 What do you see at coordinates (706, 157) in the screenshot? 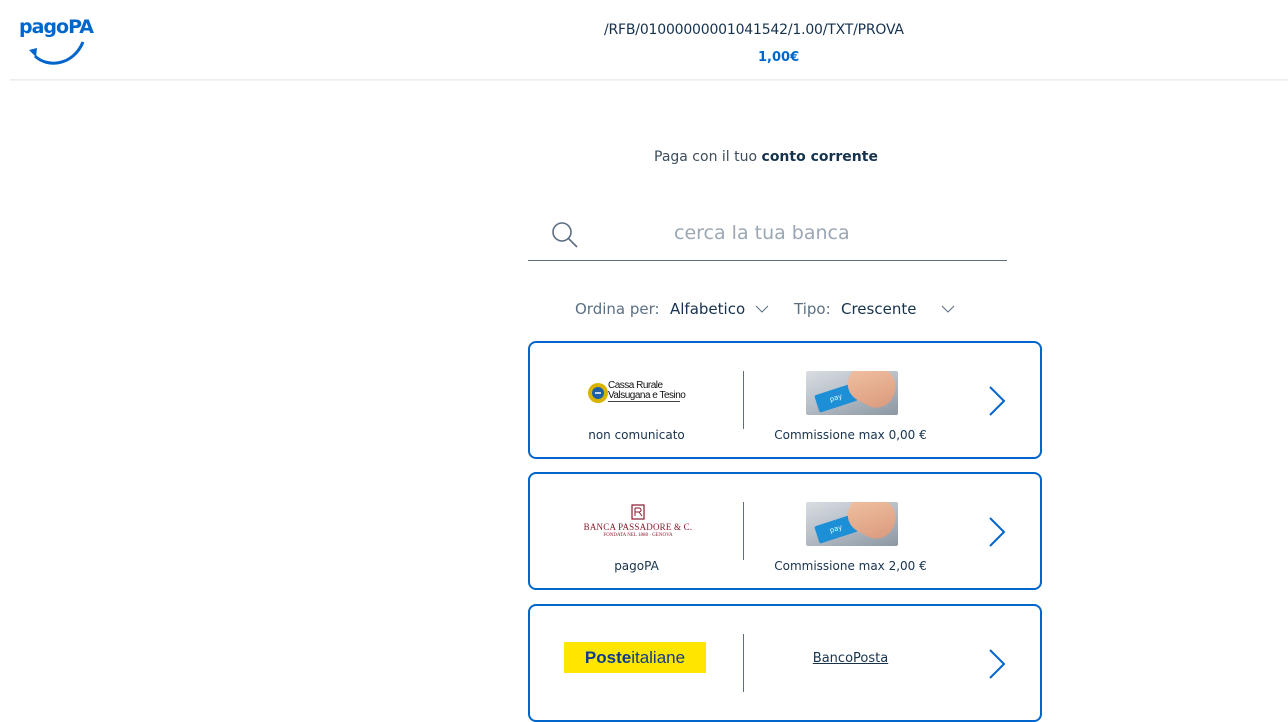
I see `subtitle-prefix: Paga con il tuo` at bounding box center [706, 157].